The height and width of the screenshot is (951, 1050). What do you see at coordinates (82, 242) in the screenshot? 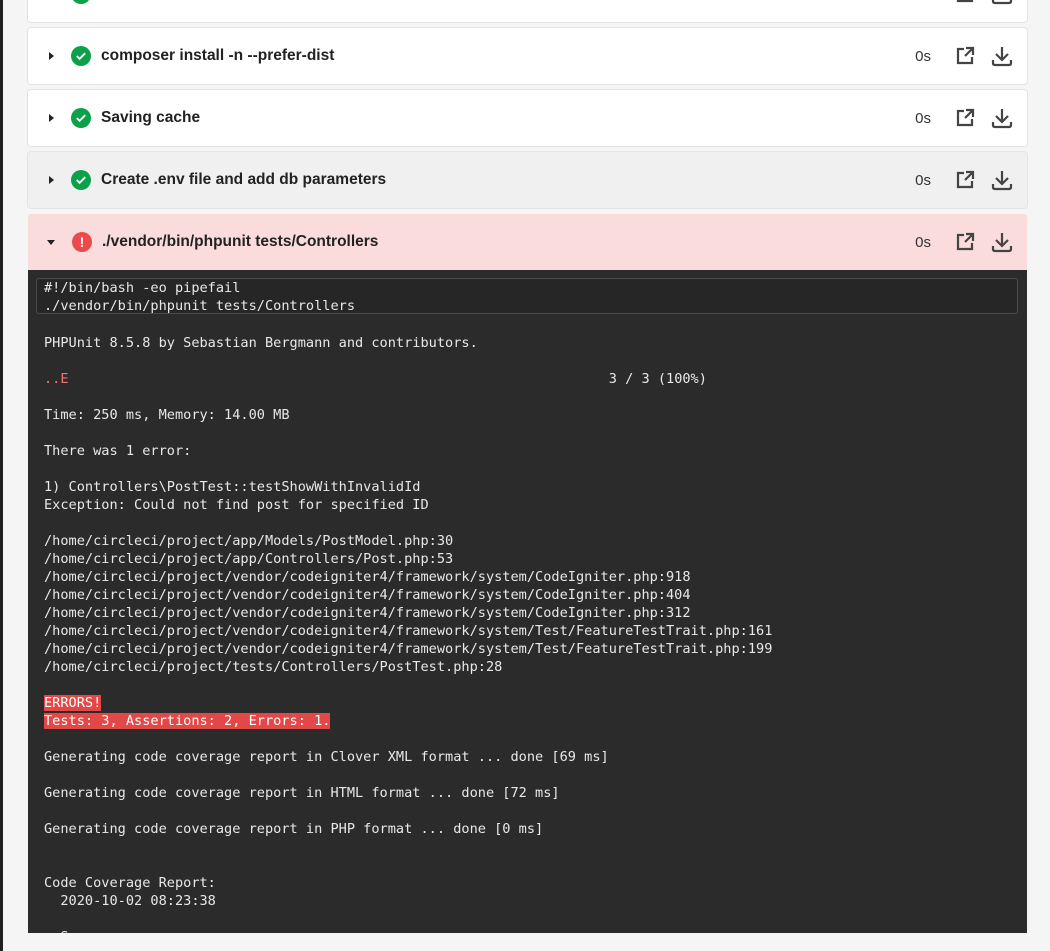
I see `exclamation-circle-icon: !` at bounding box center [82, 242].